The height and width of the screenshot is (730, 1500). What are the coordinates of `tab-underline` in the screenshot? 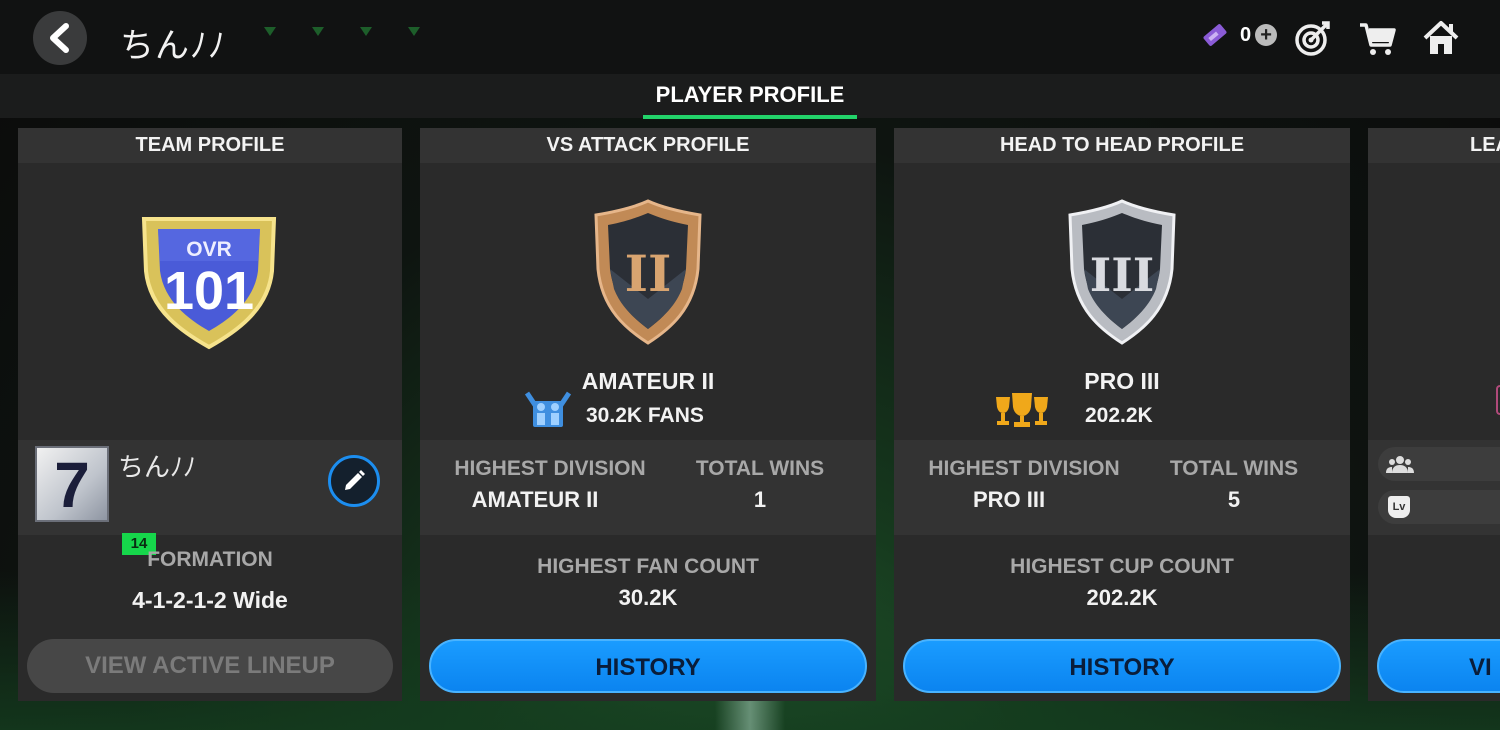 It's located at (750, 117).